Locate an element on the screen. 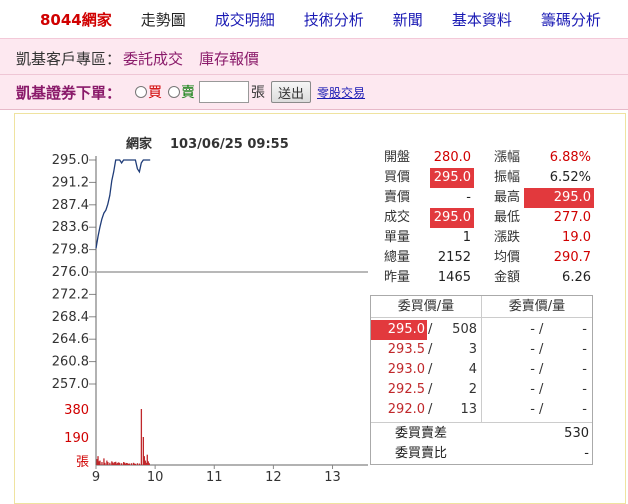 The height and width of the screenshot is (504, 628). book-divider-vertical is located at coordinates (481, 359).